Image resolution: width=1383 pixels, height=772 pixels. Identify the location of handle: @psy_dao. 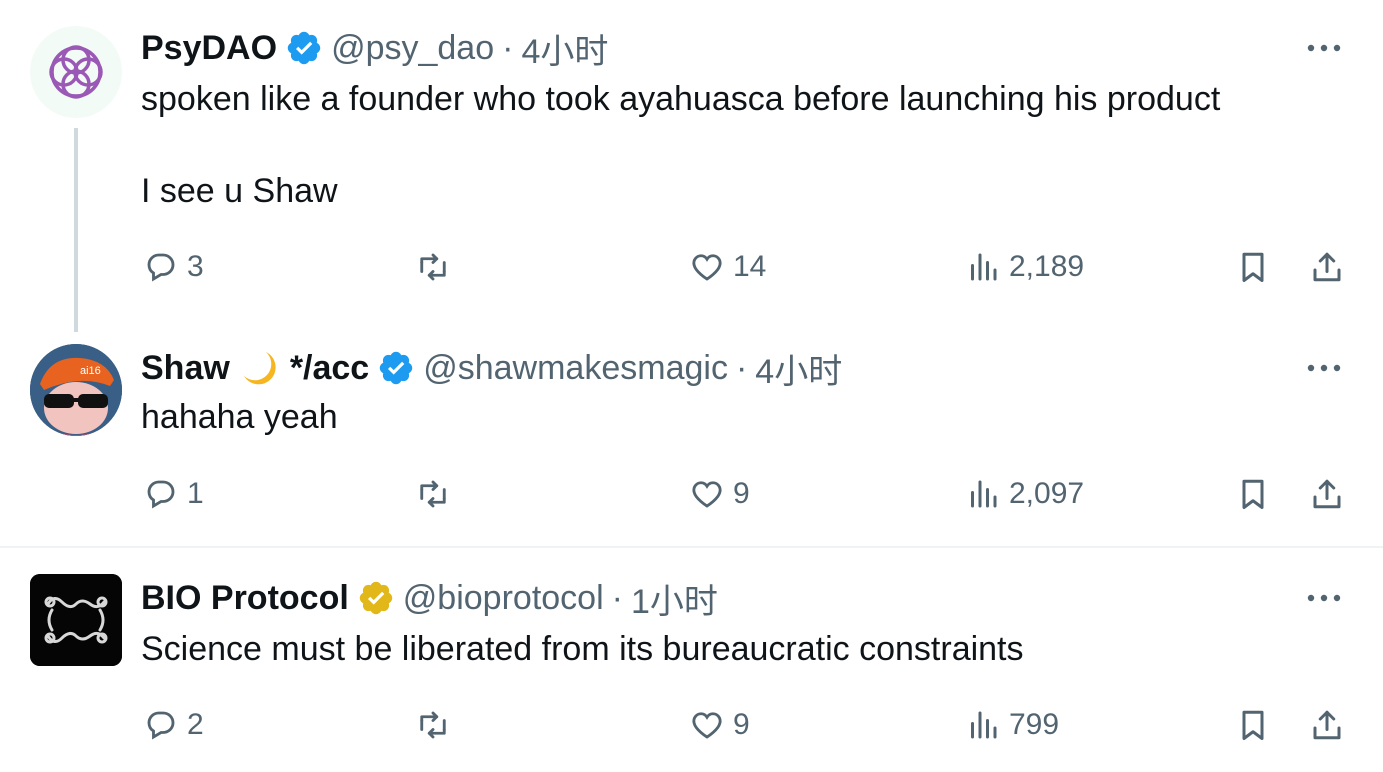
(412, 48).